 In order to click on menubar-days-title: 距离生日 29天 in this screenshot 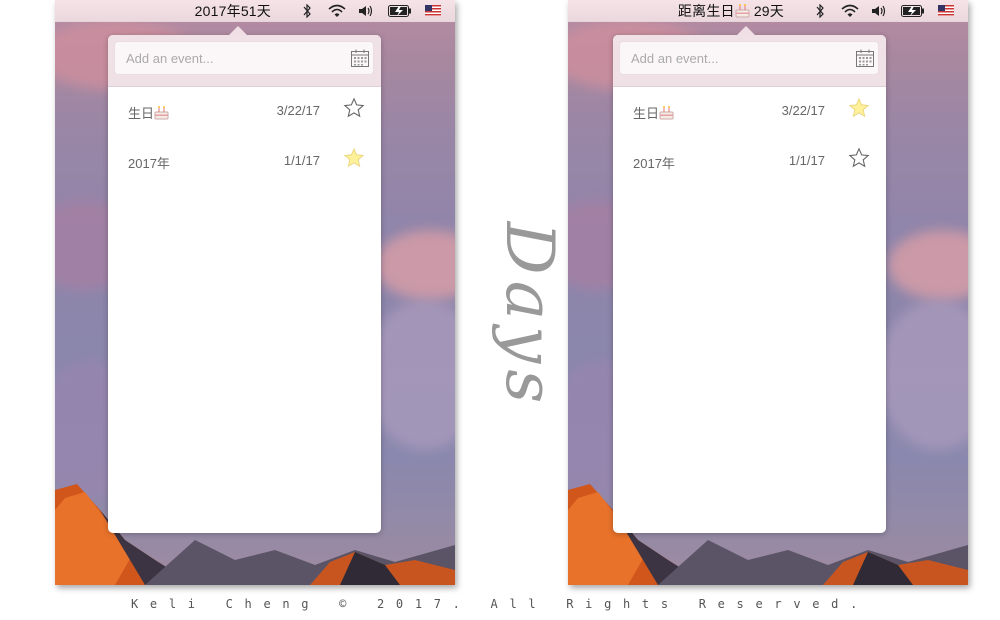, I will do `click(731, 11)`.